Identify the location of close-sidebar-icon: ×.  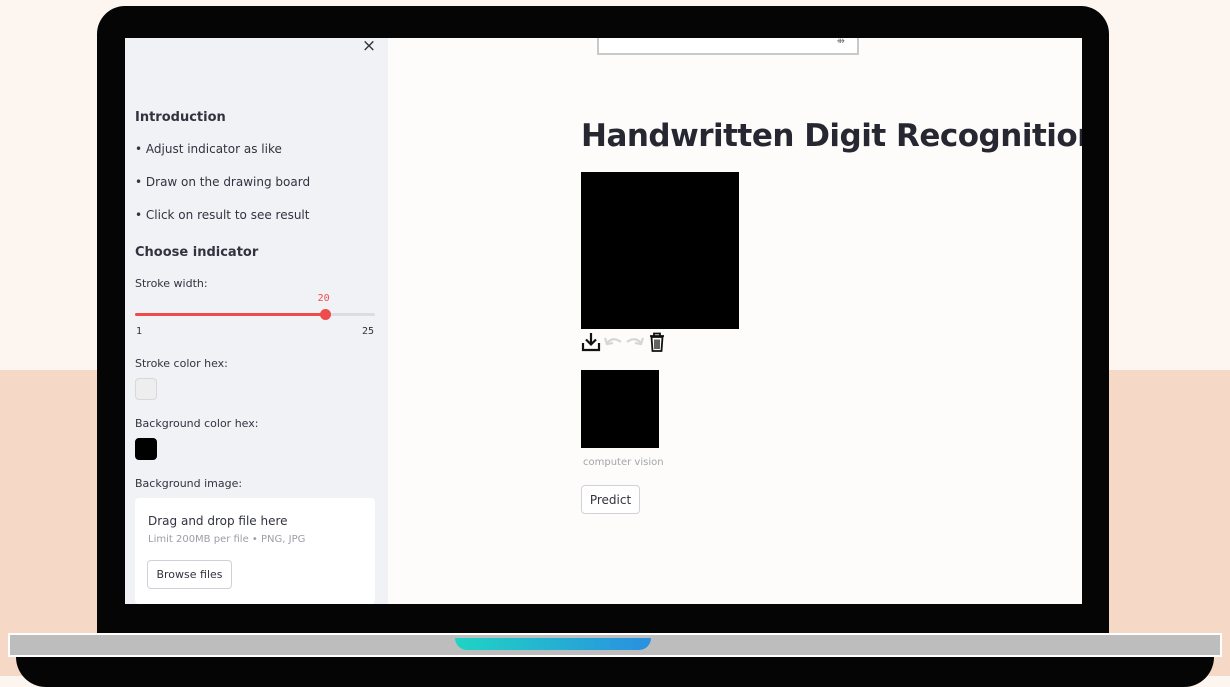
(369, 46).